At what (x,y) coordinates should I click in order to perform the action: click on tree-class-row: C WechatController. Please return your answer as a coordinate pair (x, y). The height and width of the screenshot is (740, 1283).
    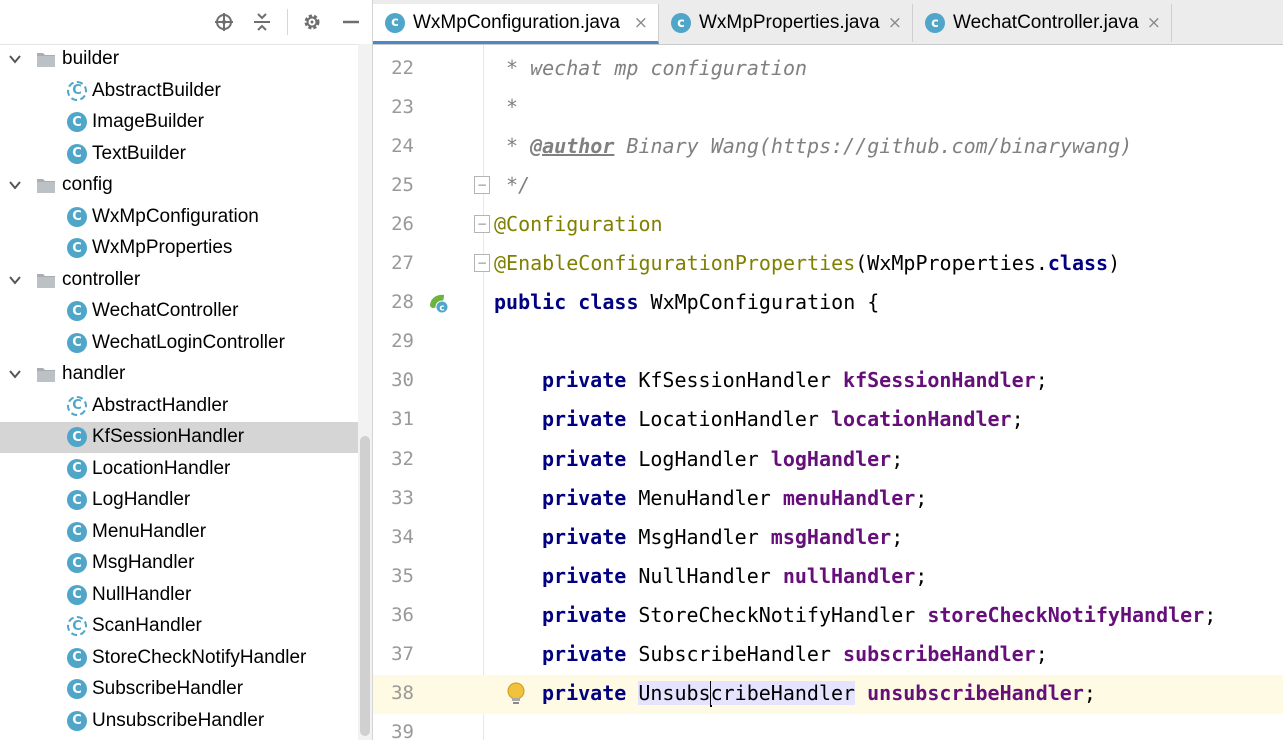
    Looking at the image, I should click on (179, 311).